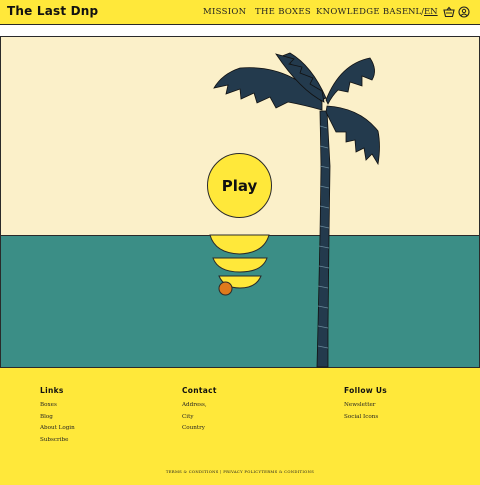 This screenshot has width=480, height=485. Describe the element at coordinates (57, 441) in the screenshot. I see `footer-link-subscribe: Subscribe` at that location.